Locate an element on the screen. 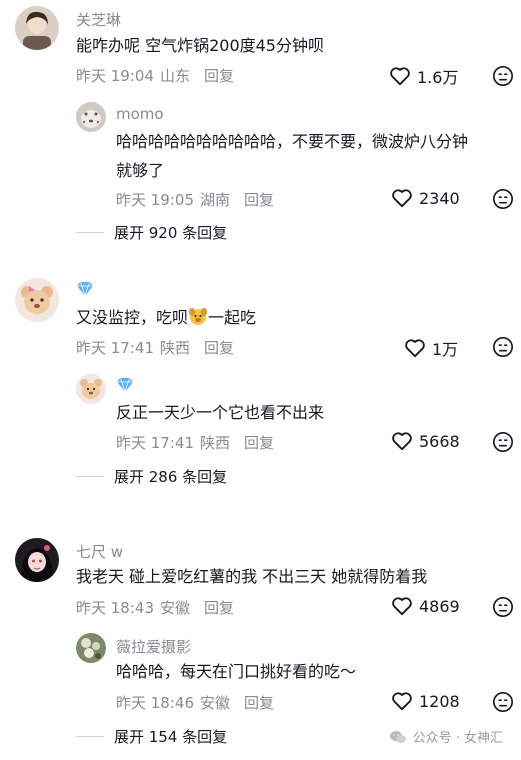 Image resolution: width=521 pixels, height=760 pixels. flower-avatar is located at coordinates (91, 648).